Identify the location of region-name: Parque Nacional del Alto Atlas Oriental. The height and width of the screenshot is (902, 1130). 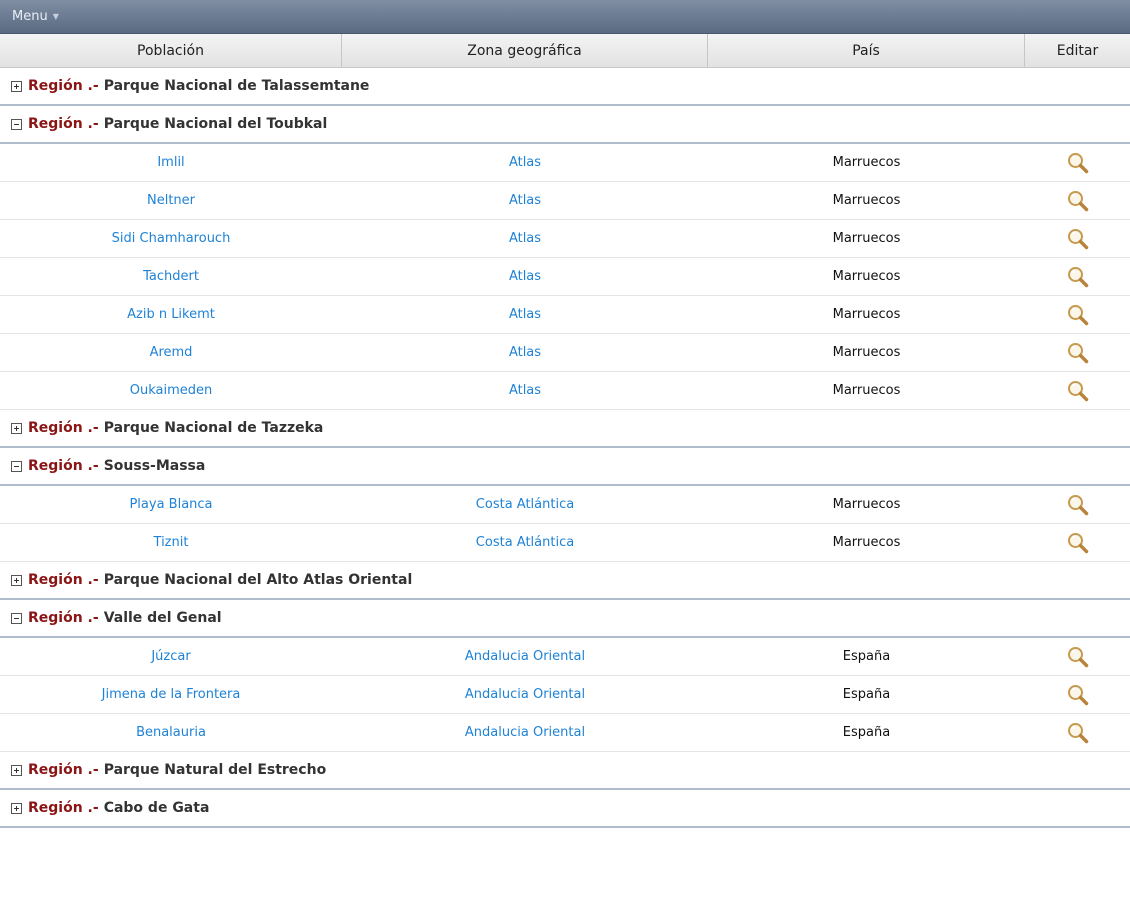
(258, 580).